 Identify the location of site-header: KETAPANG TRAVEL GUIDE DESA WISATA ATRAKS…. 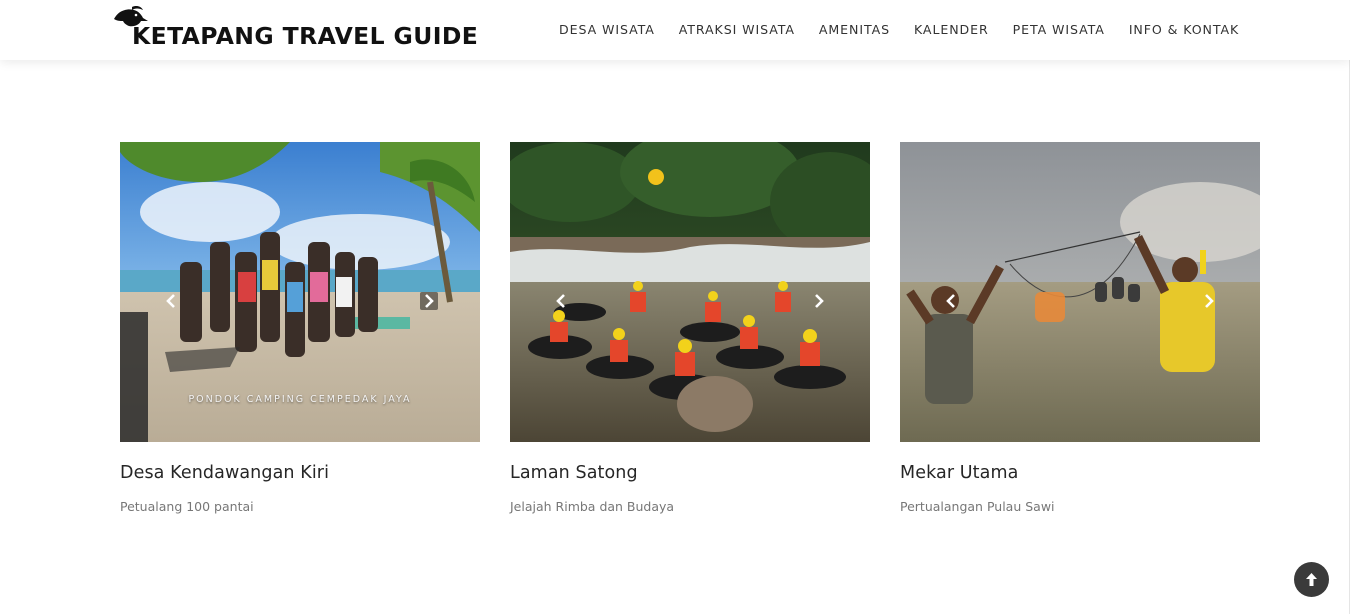
(675, 30).